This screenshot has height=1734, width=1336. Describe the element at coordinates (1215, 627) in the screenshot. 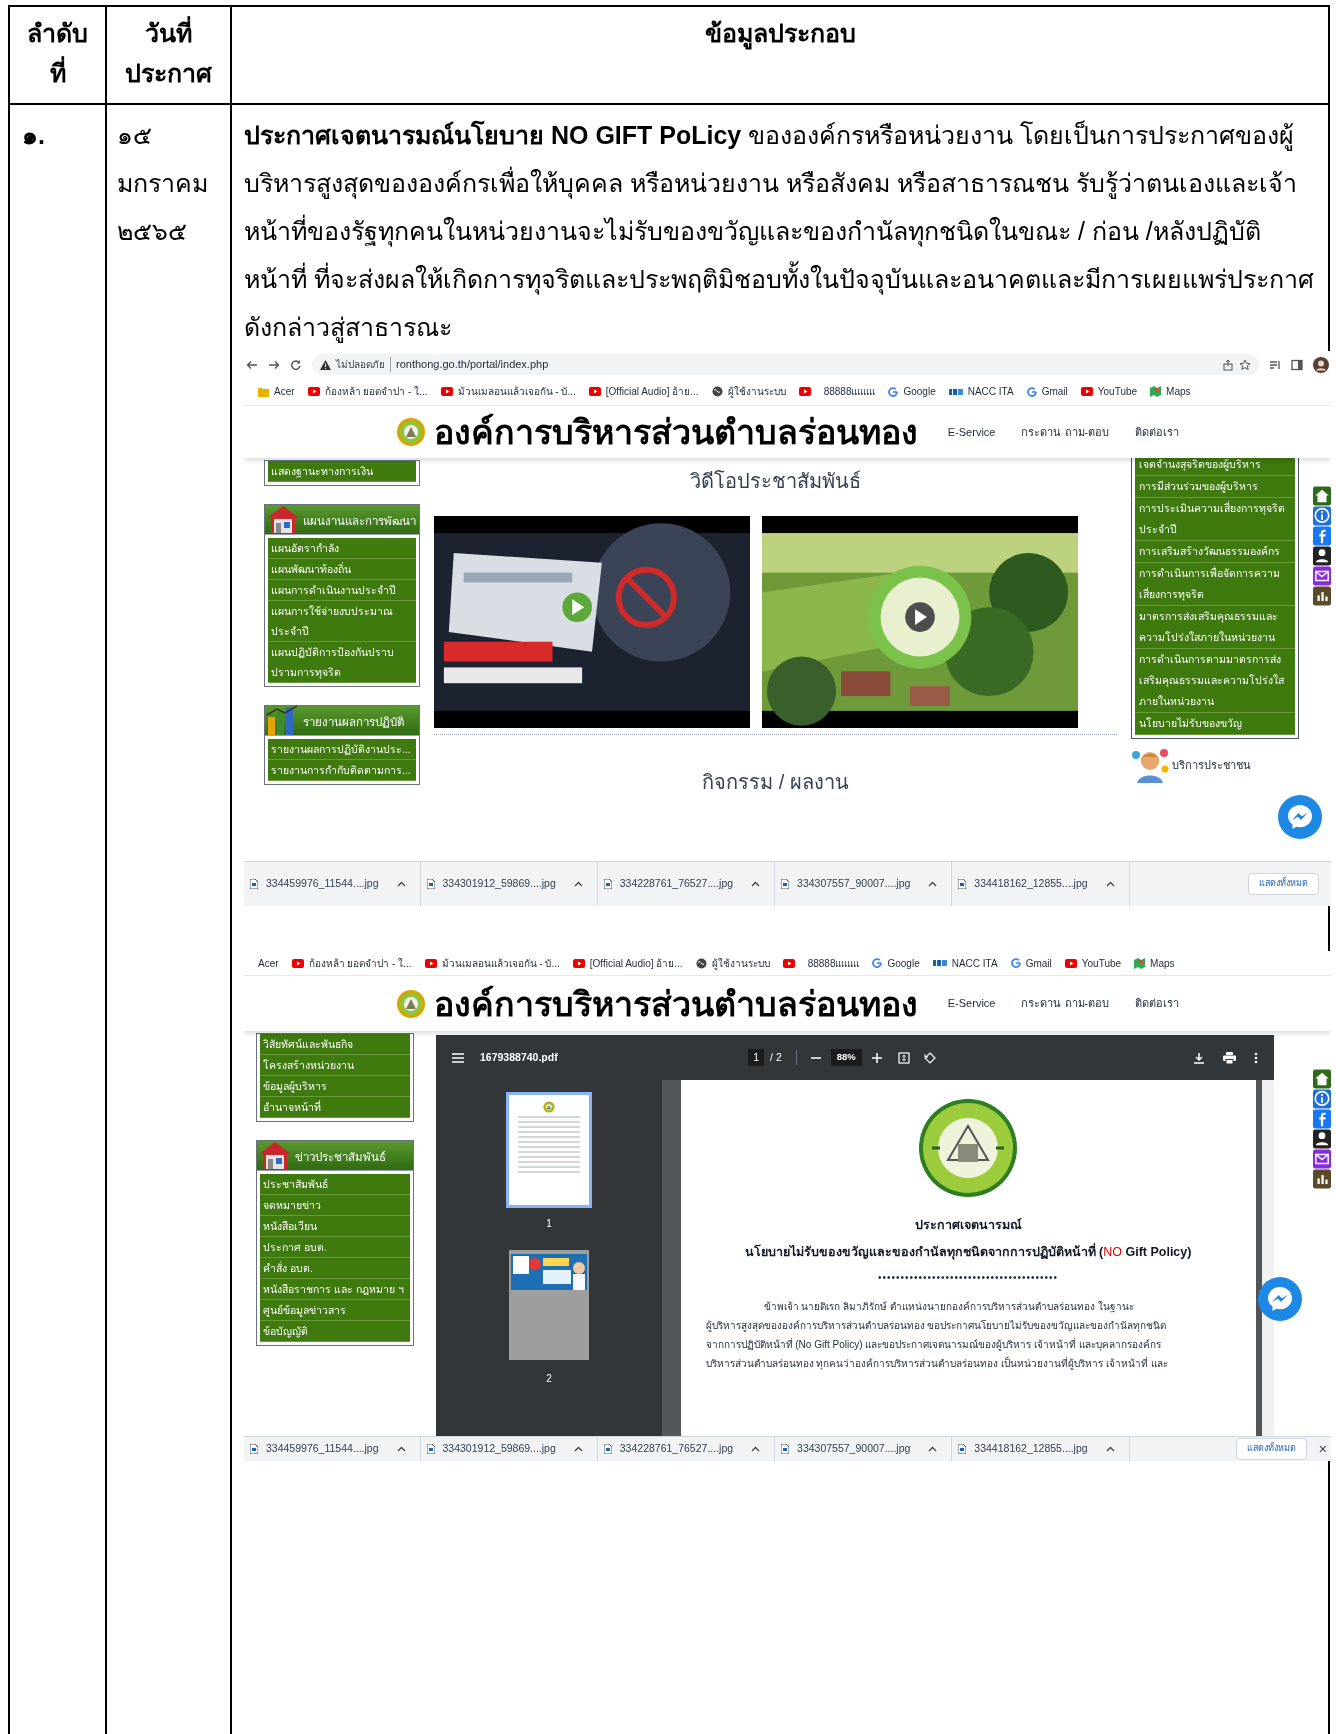

I see `menu-item: มาตรการส่งเสริมคุณธรรมและความโปร่งใสภายในหน่วยงาน` at that location.